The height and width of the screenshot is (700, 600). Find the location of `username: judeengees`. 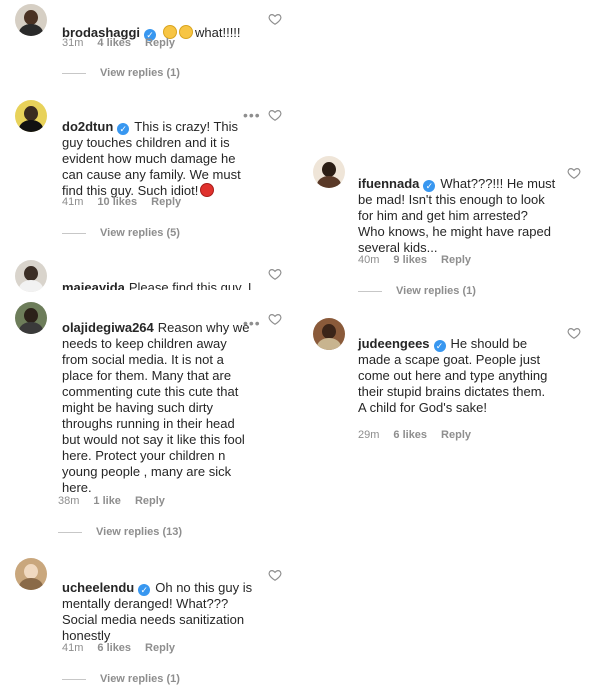

username: judeengees is located at coordinates (394, 343).